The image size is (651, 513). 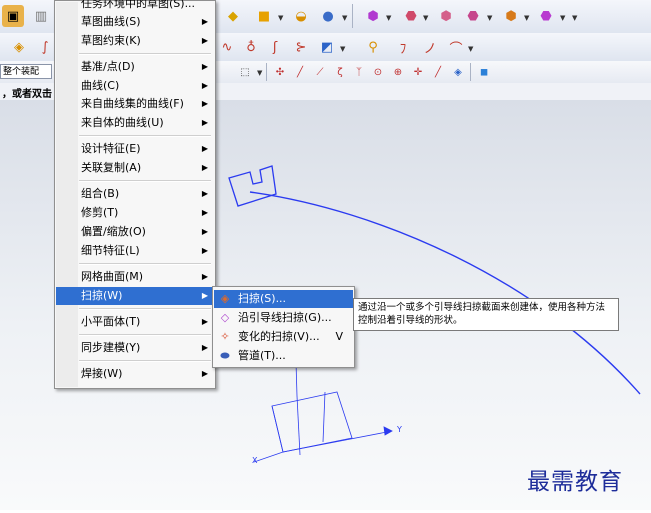 I want to click on menu-item-synchronous-modeling: 同步建模(Y) ▶, so click(x=135, y=348).